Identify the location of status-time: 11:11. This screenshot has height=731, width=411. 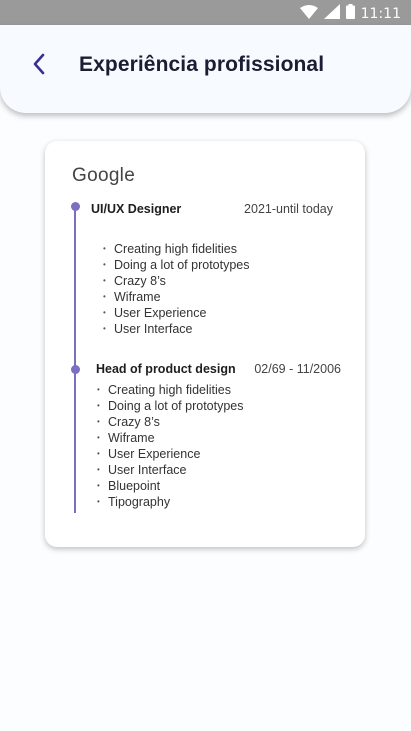
(380, 14).